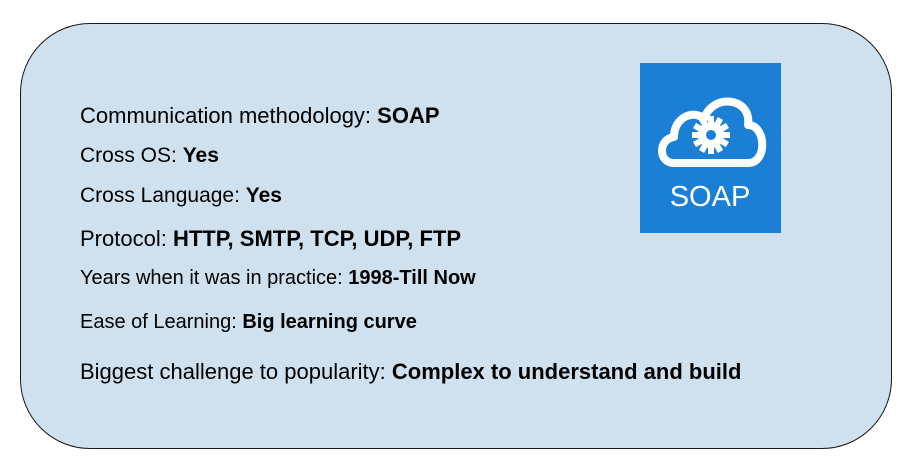 The width and height of the screenshot is (914, 472). What do you see at coordinates (317, 238) in the screenshot?
I see `info-value: HTTP, SMTP, TCP, UDP, FTP` at bounding box center [317, 238].